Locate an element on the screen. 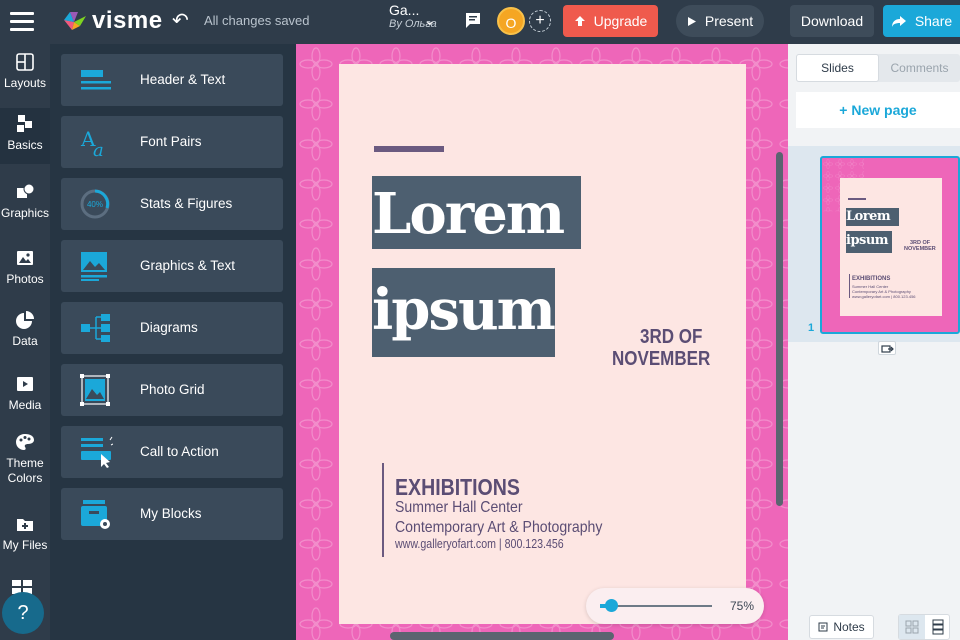 This screenshot has height=640, width=960. block-stats-figures: 40% Stats & Figures is located at coordinates (172, 204).